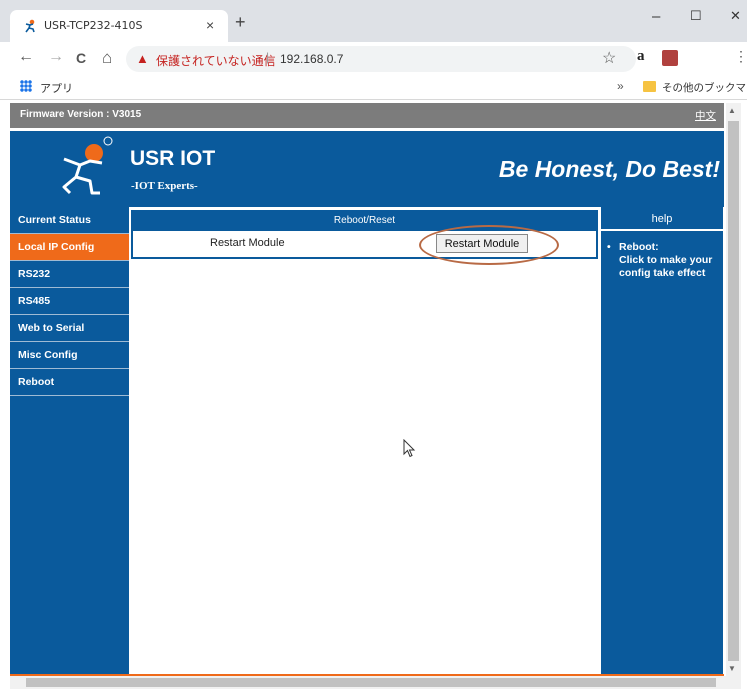  Describe the element at coordinates (609, 58) in the screenshot. I see `star-icon: ☆` at that location.